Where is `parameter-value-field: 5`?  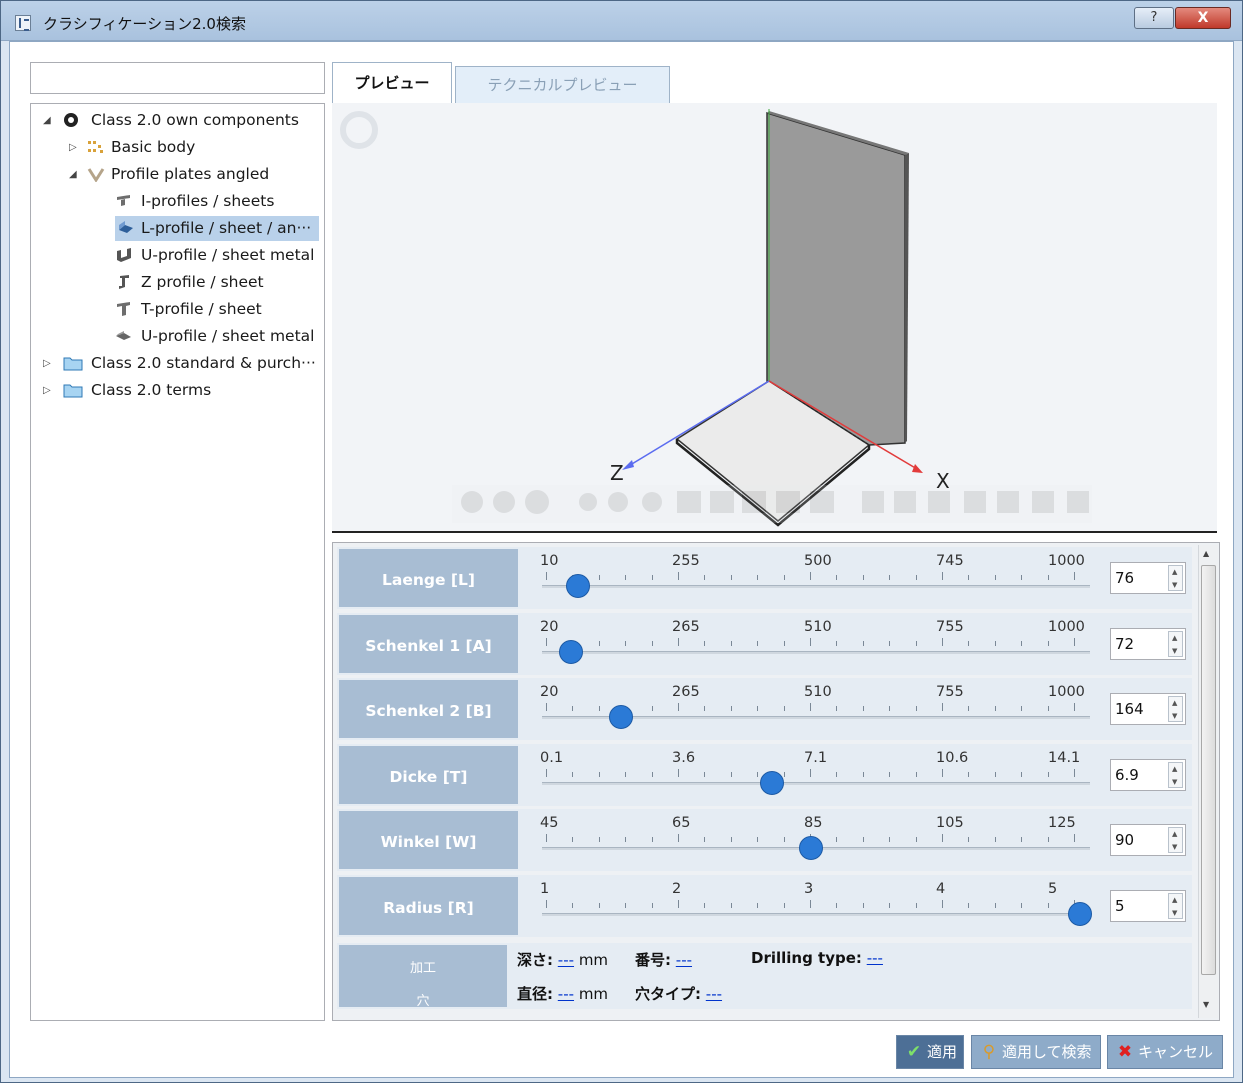 parameter-value-field: 5 is located at coordinates (1148, 906).